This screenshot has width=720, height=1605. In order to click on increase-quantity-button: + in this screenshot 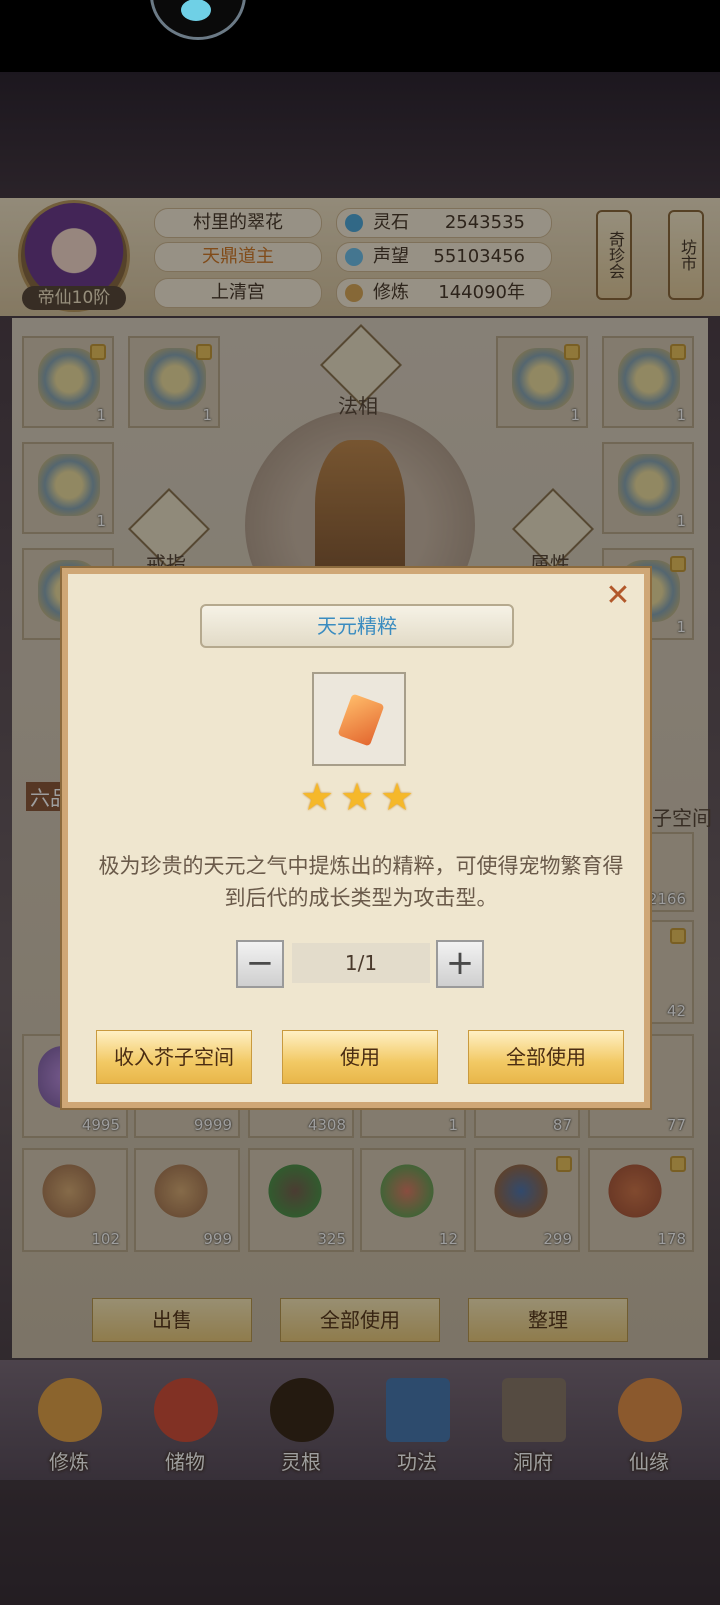, I will do `click(460, 964)`.